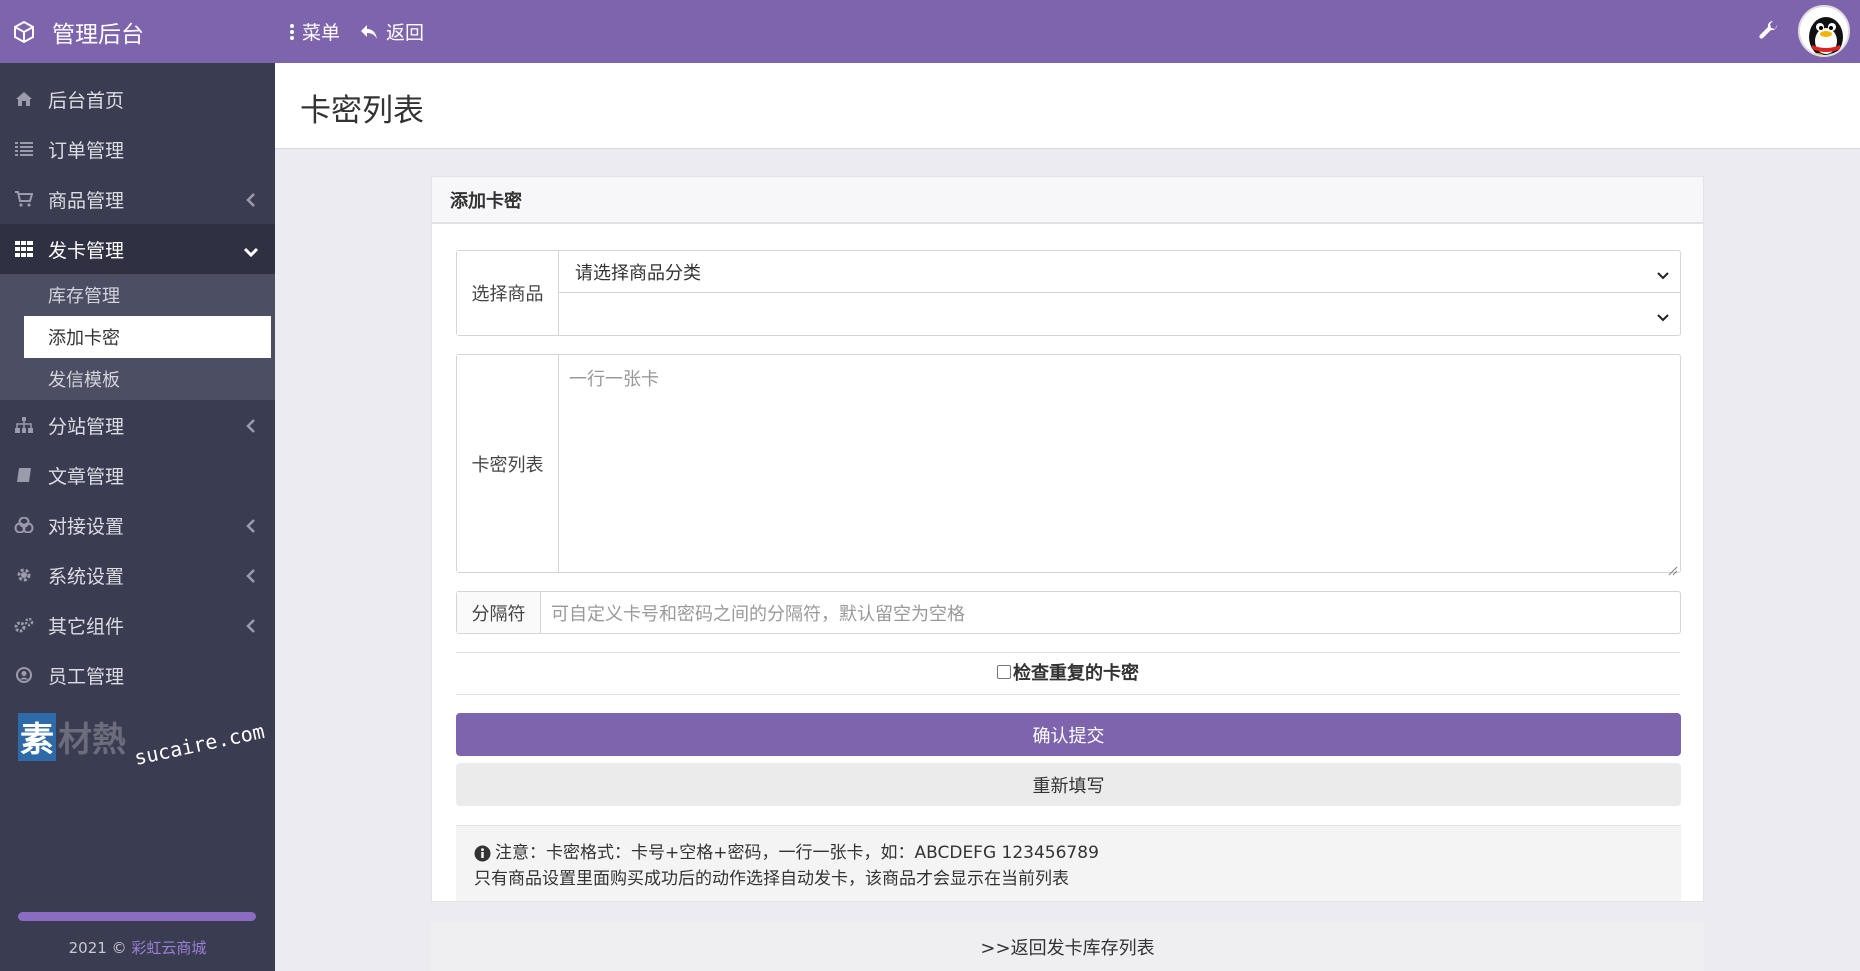 The image size is (1860, 971). I want to click on top-nav: 菜单 返回, so click(367, 31).